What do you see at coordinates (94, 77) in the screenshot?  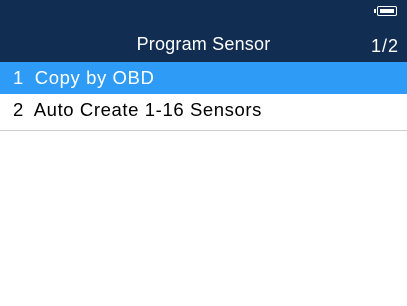 I see `menu-item-label: Copy by OBD` at bounding box center [94, 77].